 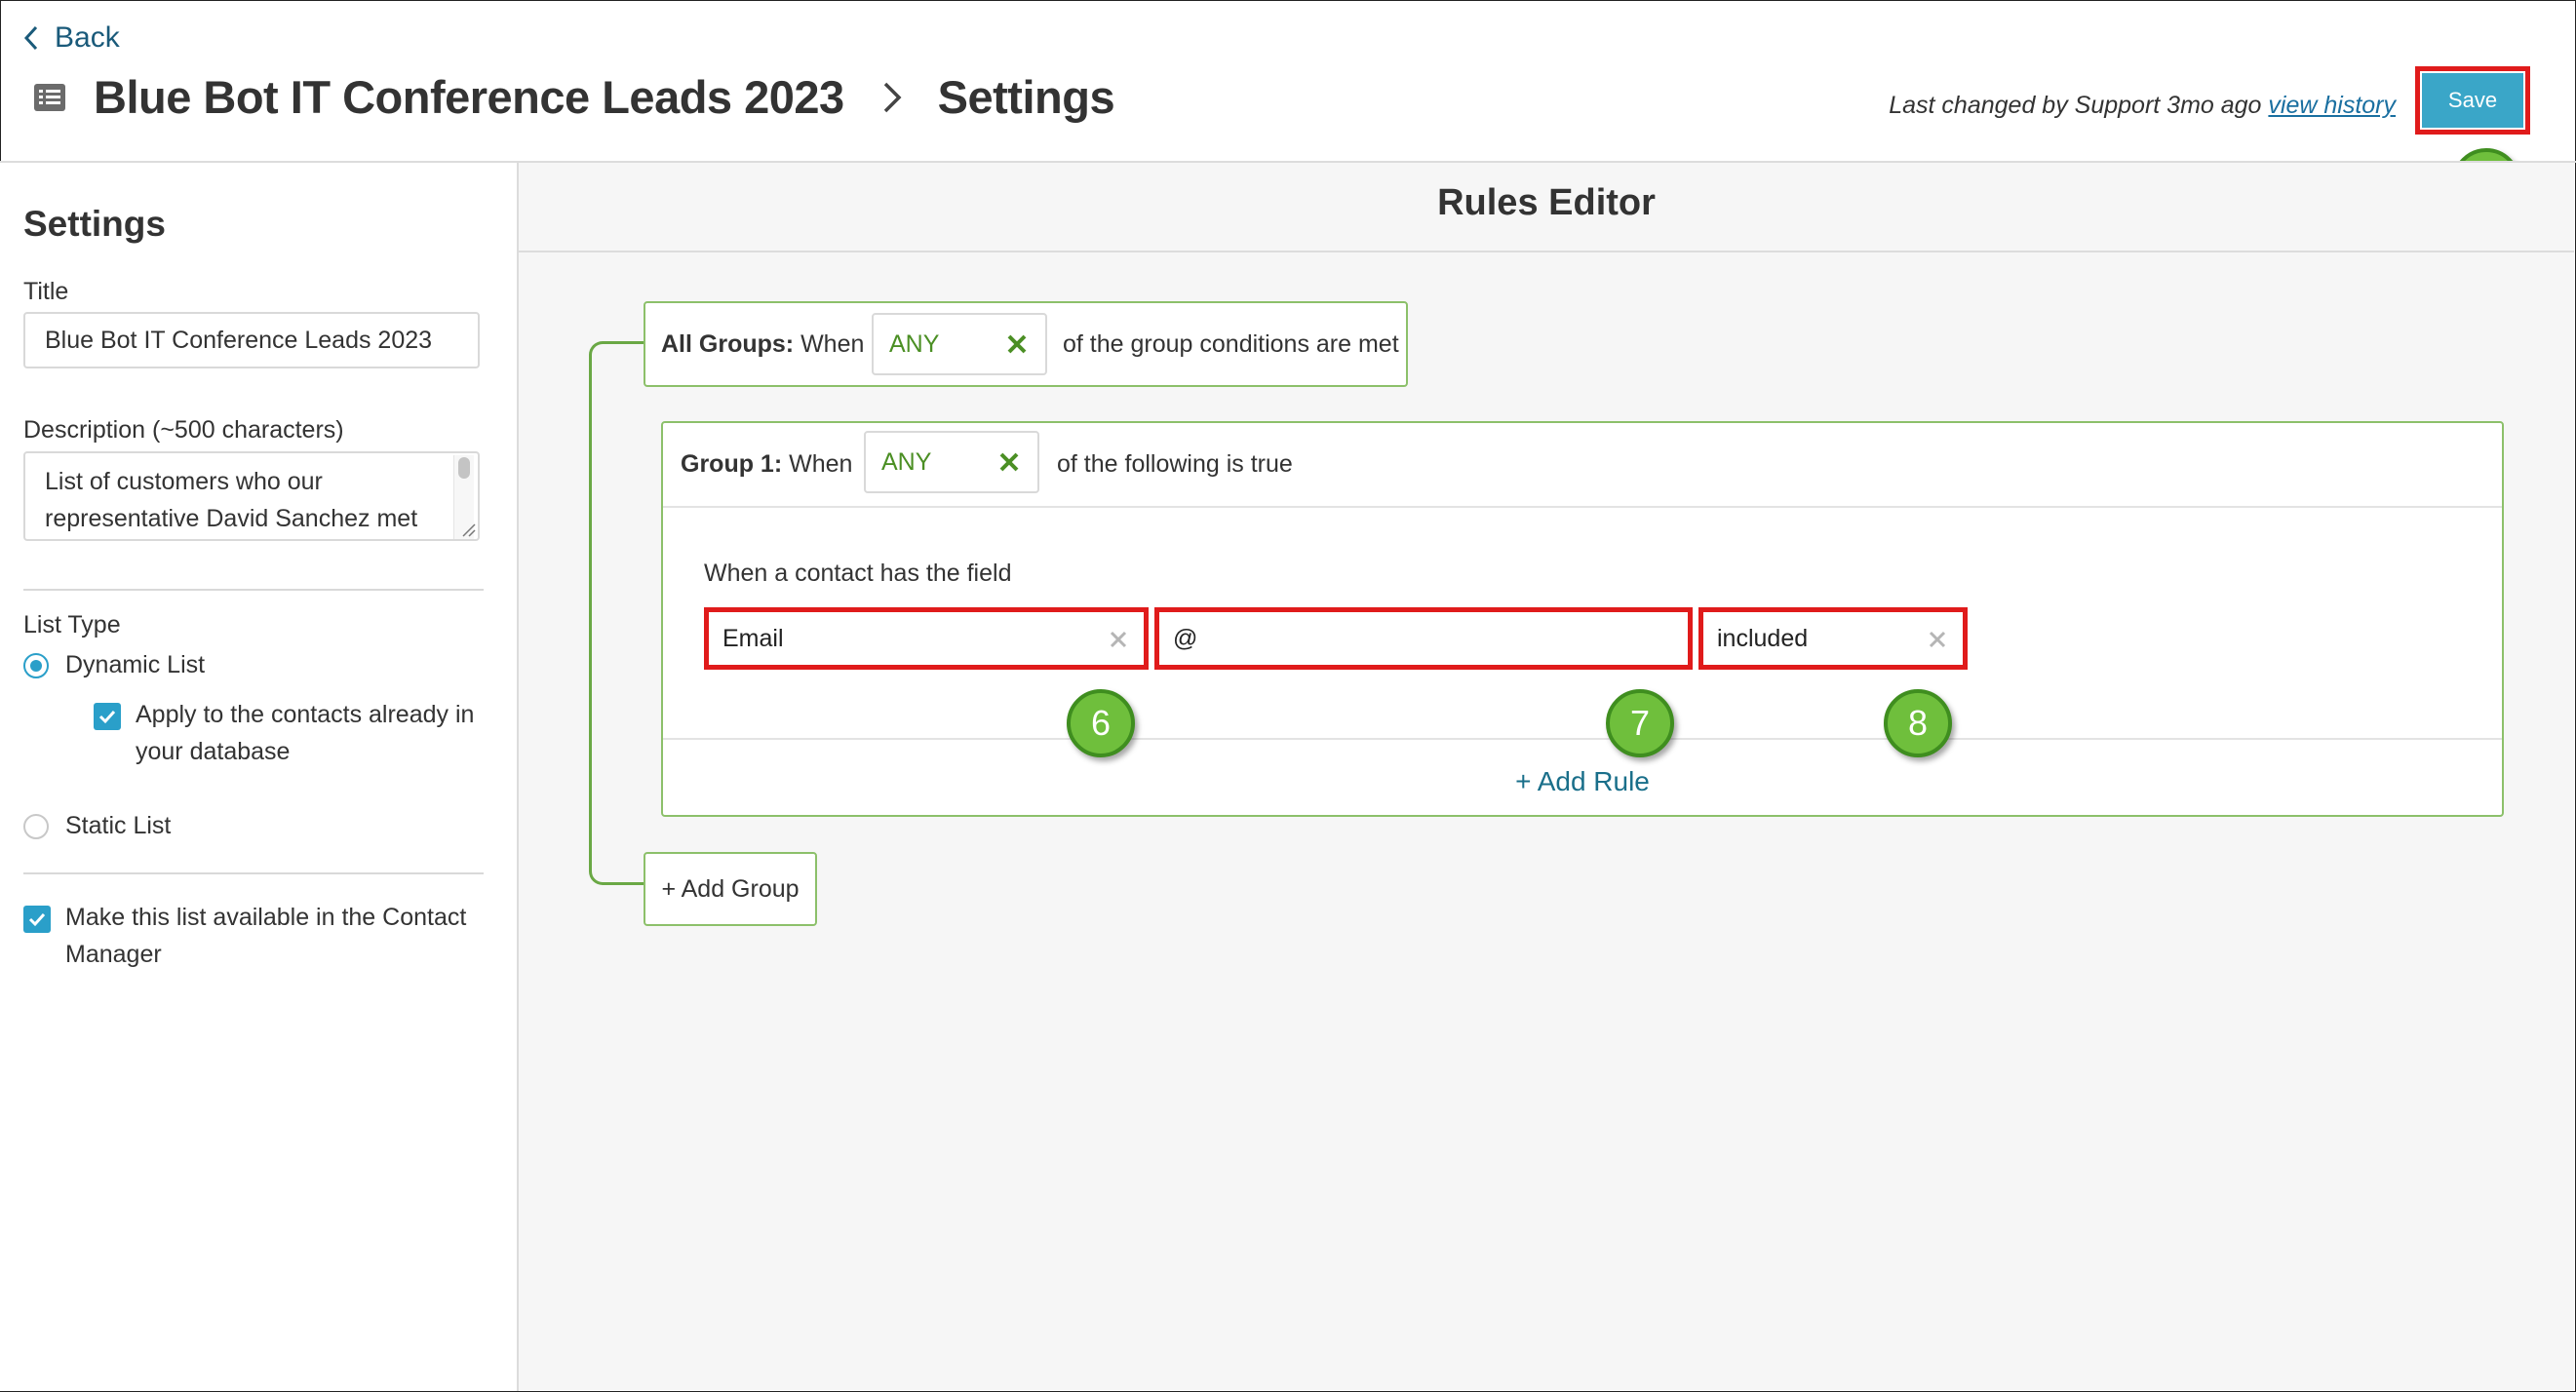 I want to click on static-list-radio, so click(x=36, y=827).